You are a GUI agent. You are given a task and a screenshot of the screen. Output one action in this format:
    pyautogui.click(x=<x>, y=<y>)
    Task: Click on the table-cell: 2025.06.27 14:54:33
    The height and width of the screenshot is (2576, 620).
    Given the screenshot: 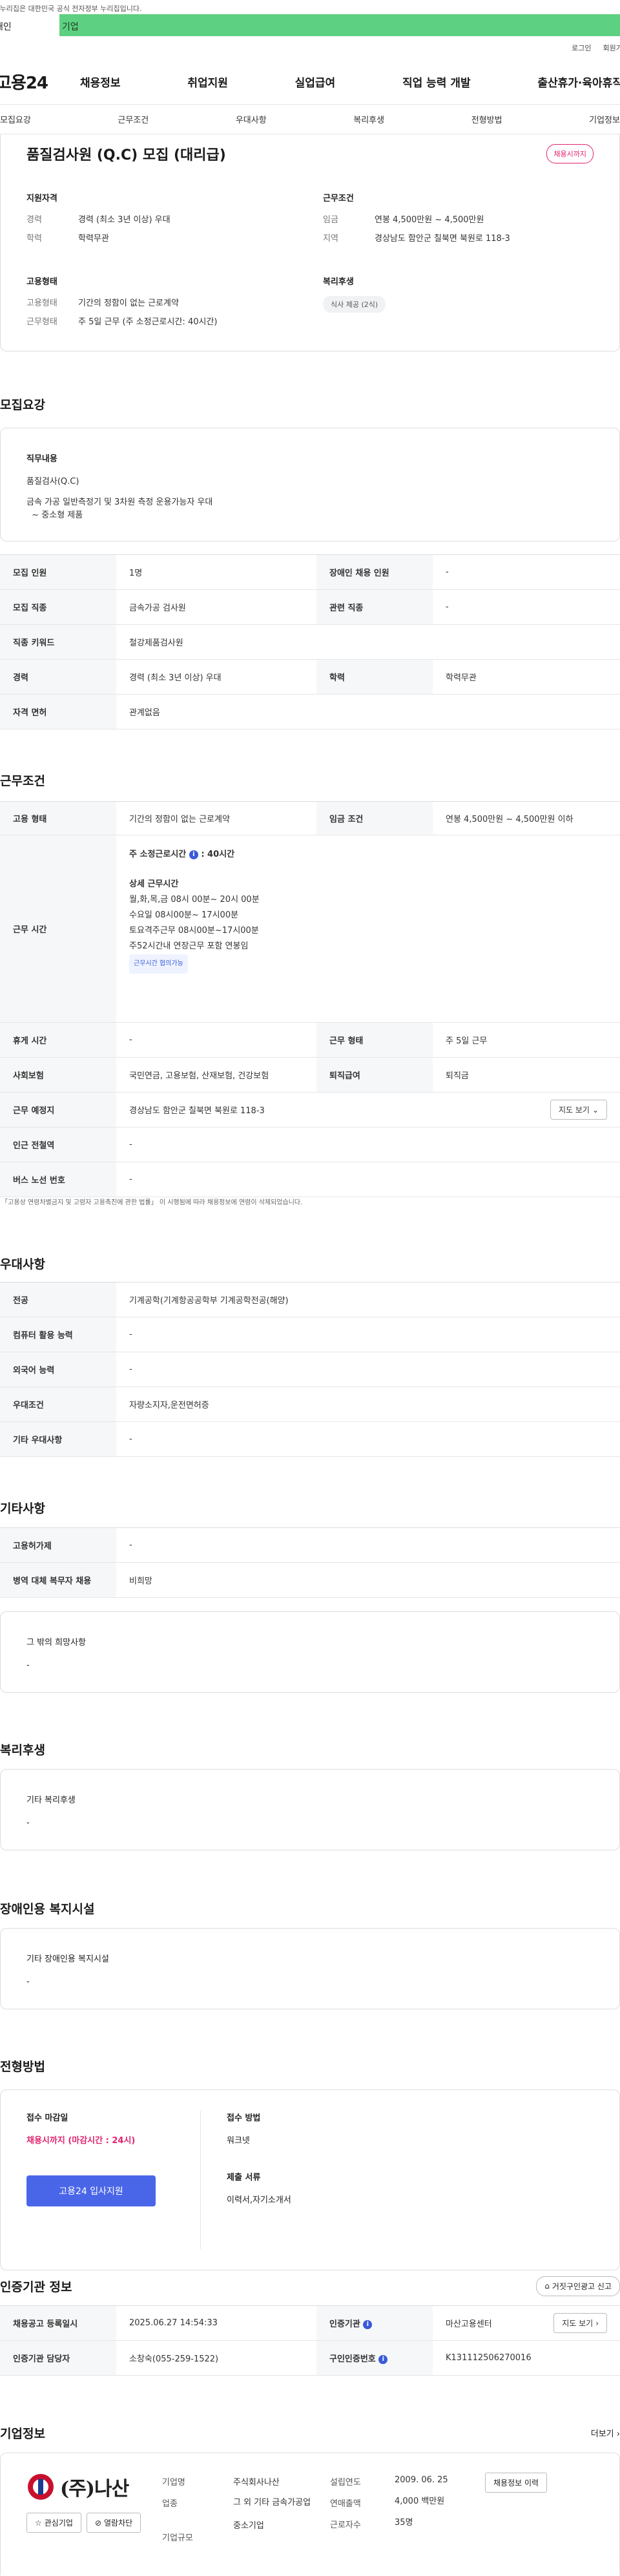 What is the action you would take?
    pyautogui.click(x=216, y=2323)
    